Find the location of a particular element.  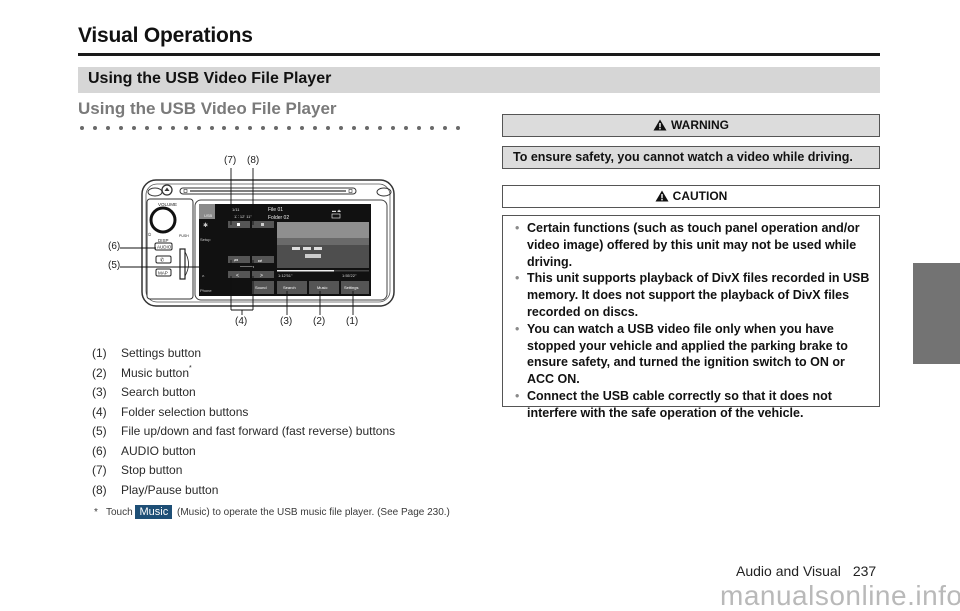

caution-triangle-icon is located at coordinates (662, 196).